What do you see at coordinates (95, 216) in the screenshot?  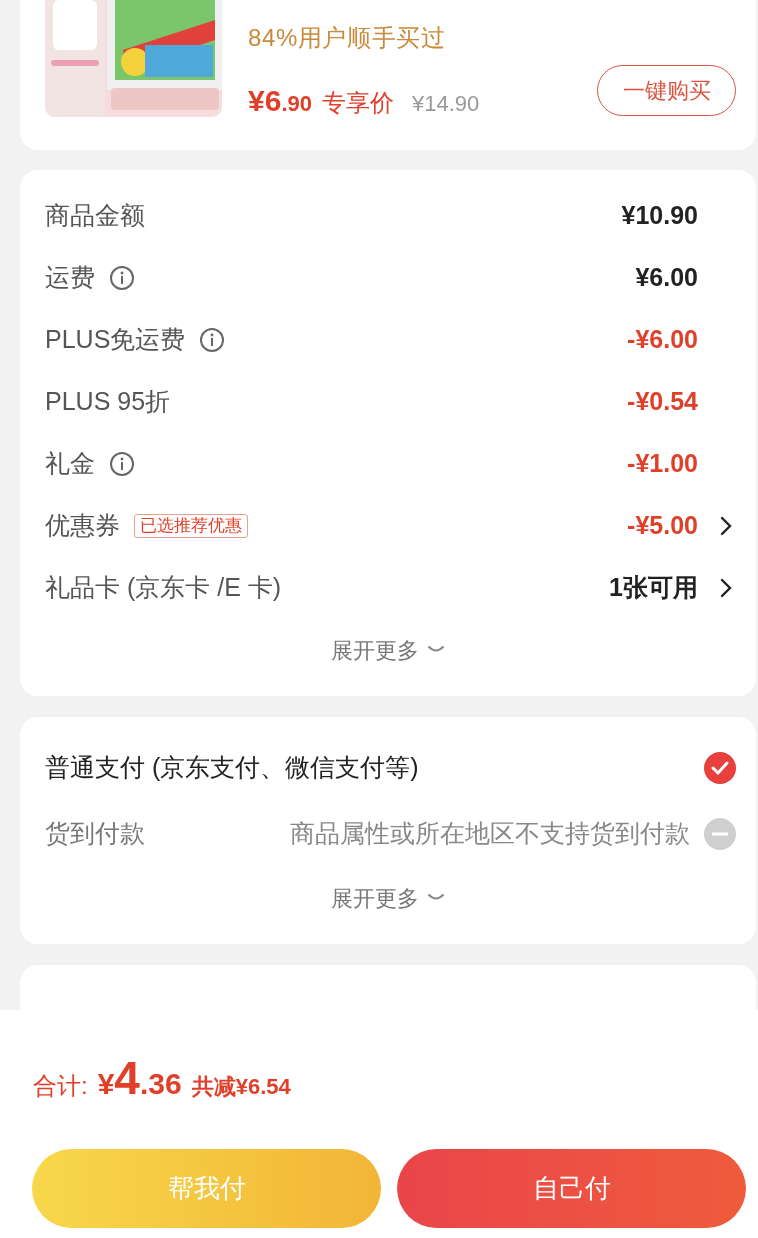 I see `row-label: 商品金额` at bounding box center [95, 216].